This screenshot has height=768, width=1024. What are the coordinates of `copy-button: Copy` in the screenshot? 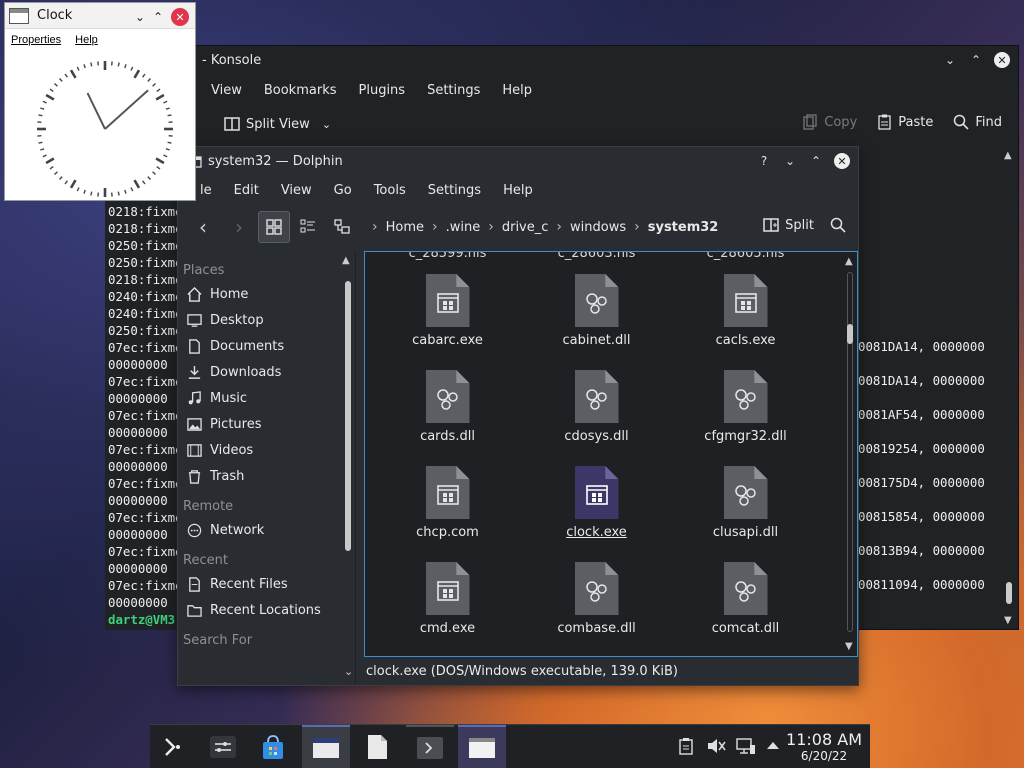 It's located at (830, 122).